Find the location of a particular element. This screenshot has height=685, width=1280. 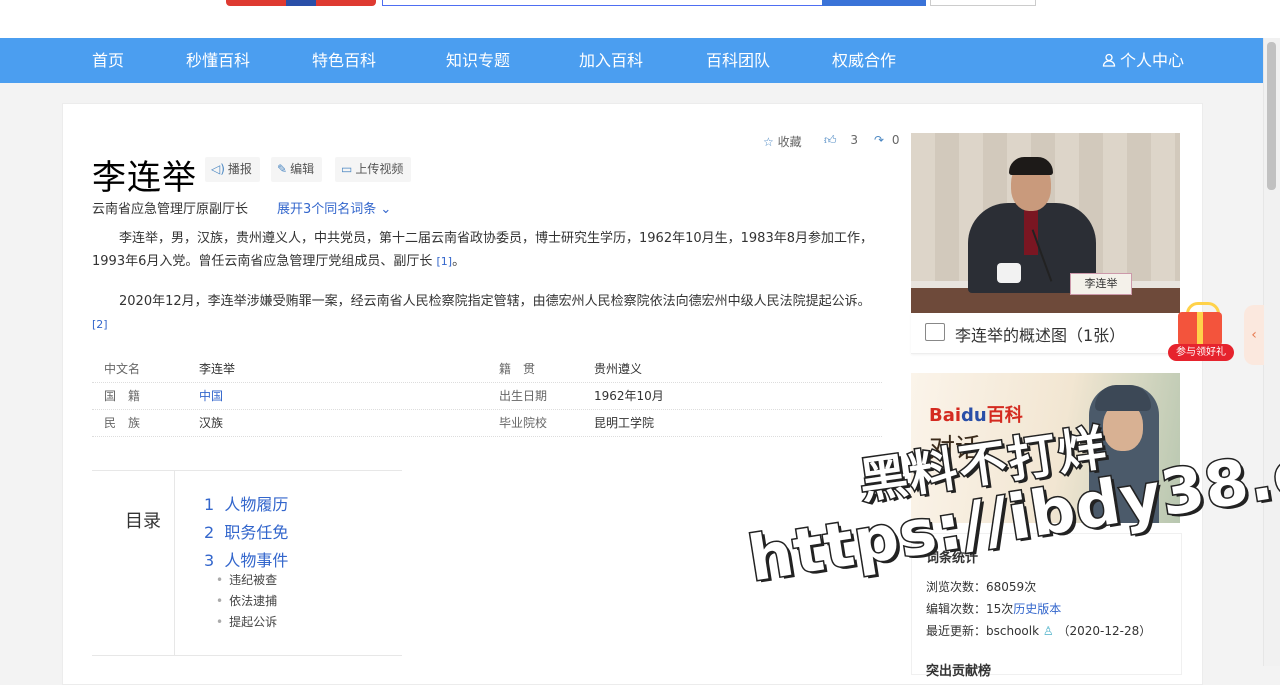

edit-button: ✎ 编辑 is located at coordinates (297, 169).